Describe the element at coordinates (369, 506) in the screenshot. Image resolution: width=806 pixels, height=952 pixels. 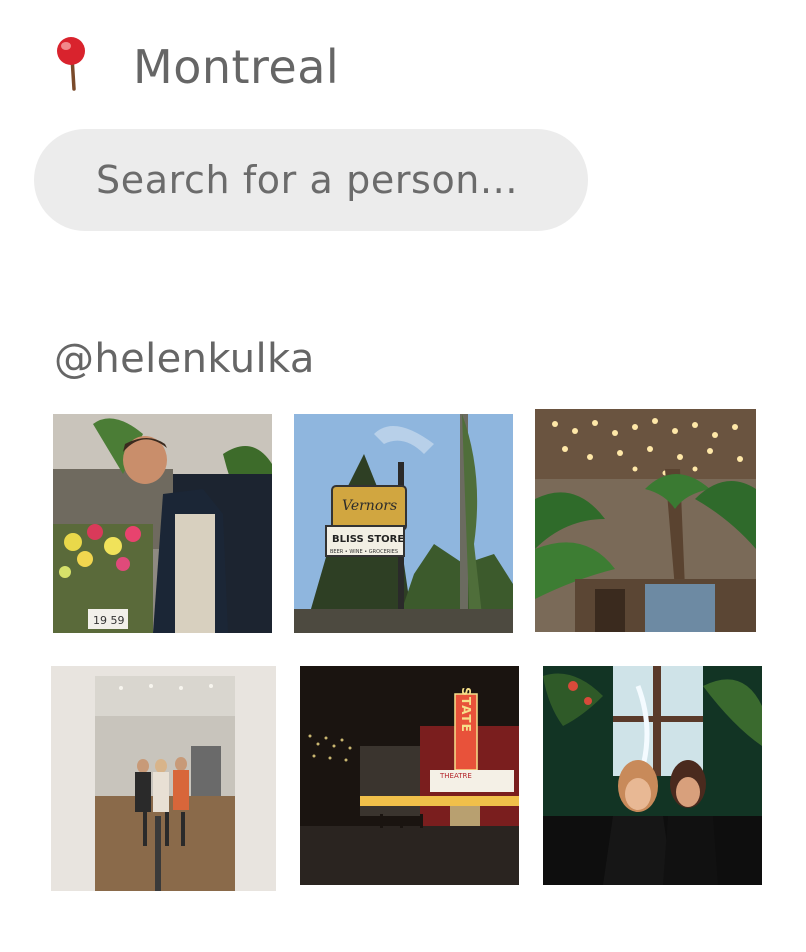
I see `sign-brand-text: Vernors` at that location.